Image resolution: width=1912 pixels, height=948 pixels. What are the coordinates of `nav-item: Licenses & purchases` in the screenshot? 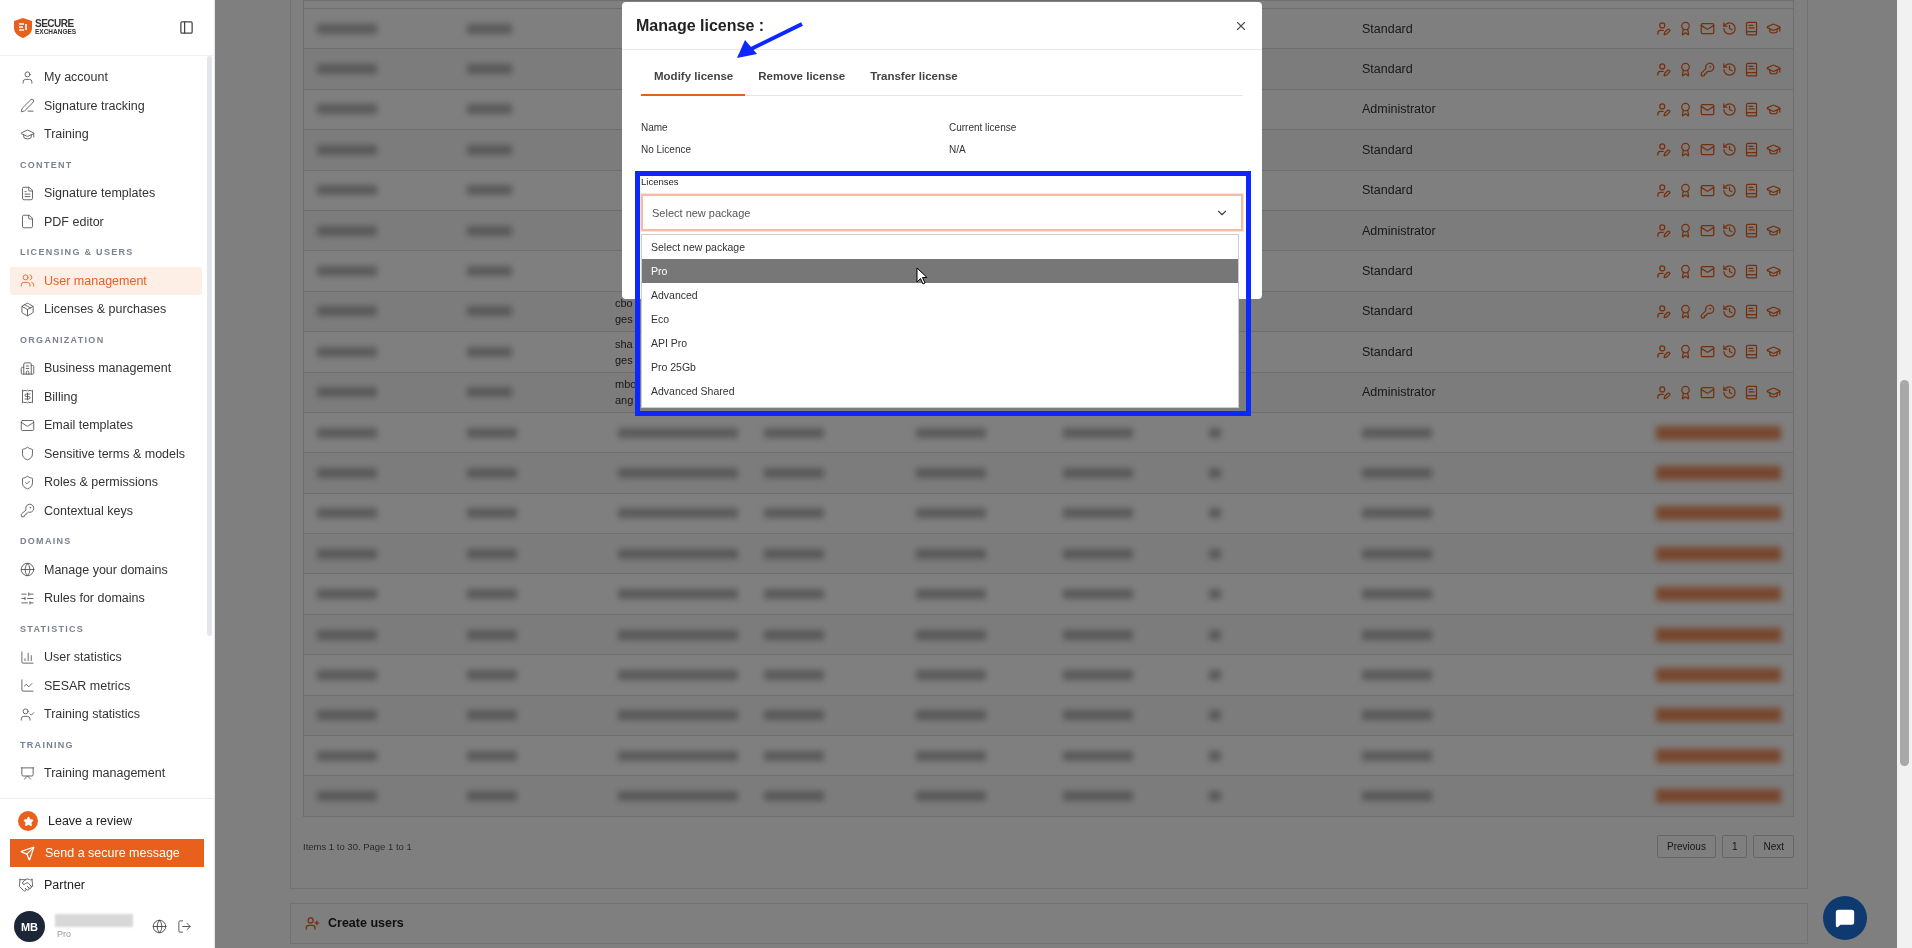 It's located at (106, 309).